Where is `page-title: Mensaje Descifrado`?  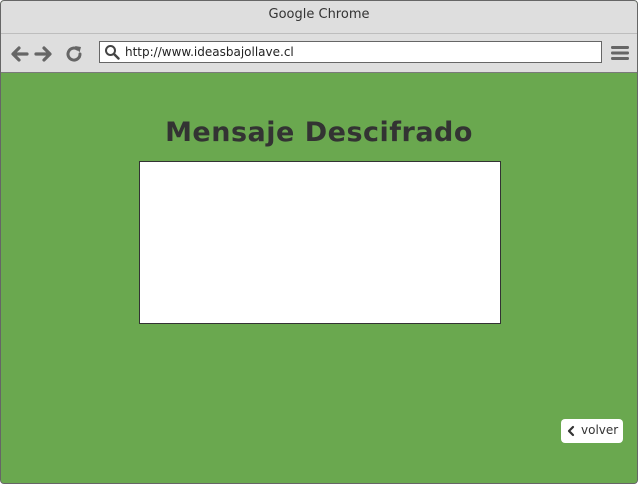 page-title: Mensaje Descifrado is located at coordinates (319, 132).